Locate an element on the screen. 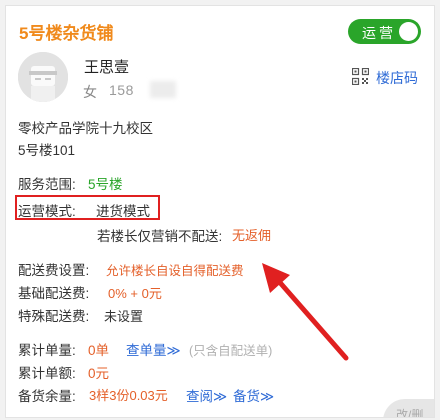 The width and height of the screenshot is (440, 420). service-scope-label: 服务范围: is located at coordinates (47, 184).